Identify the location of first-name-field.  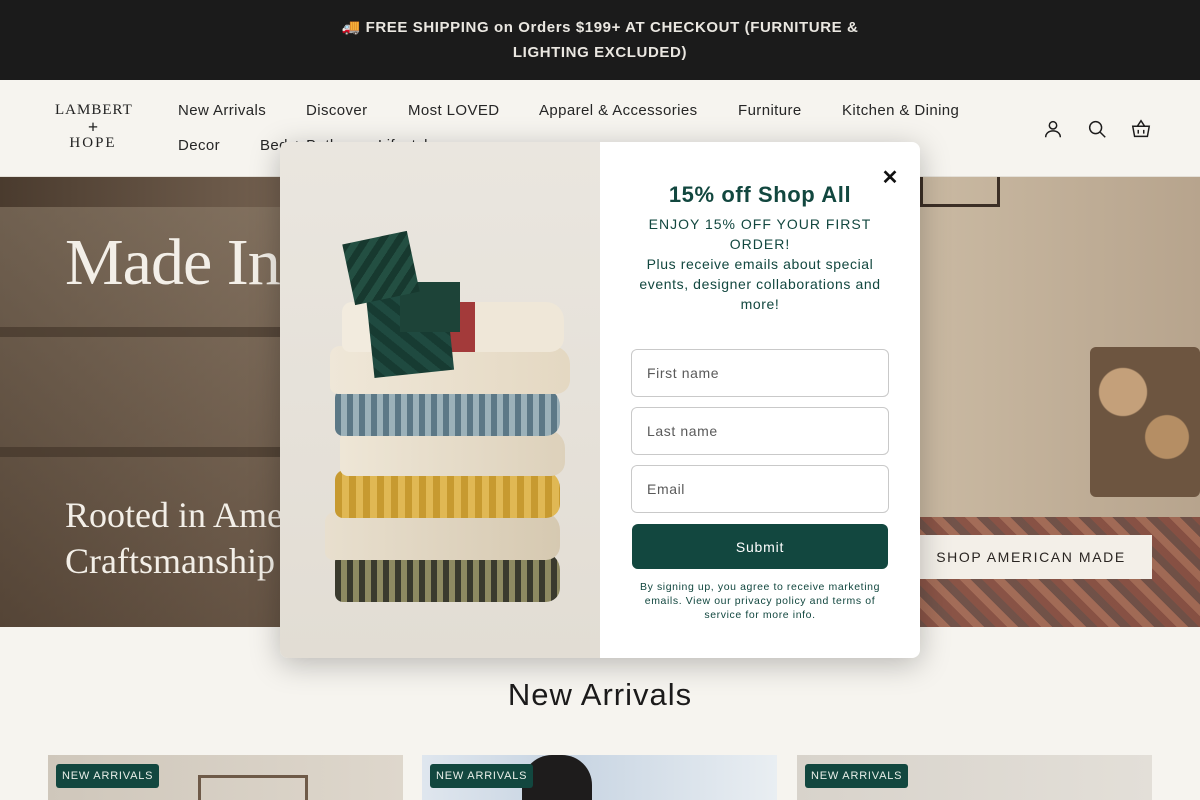
(760, 373).